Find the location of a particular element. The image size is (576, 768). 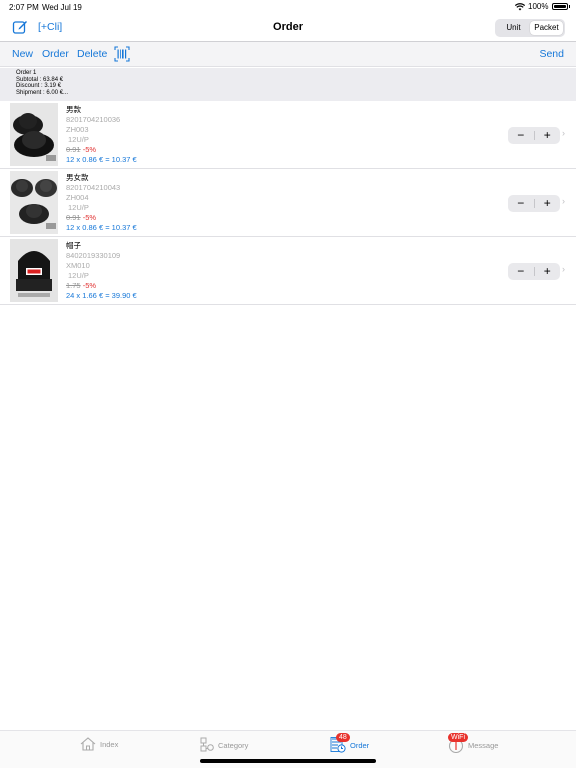

status-right: 100% is located at coordinates (542, 6).